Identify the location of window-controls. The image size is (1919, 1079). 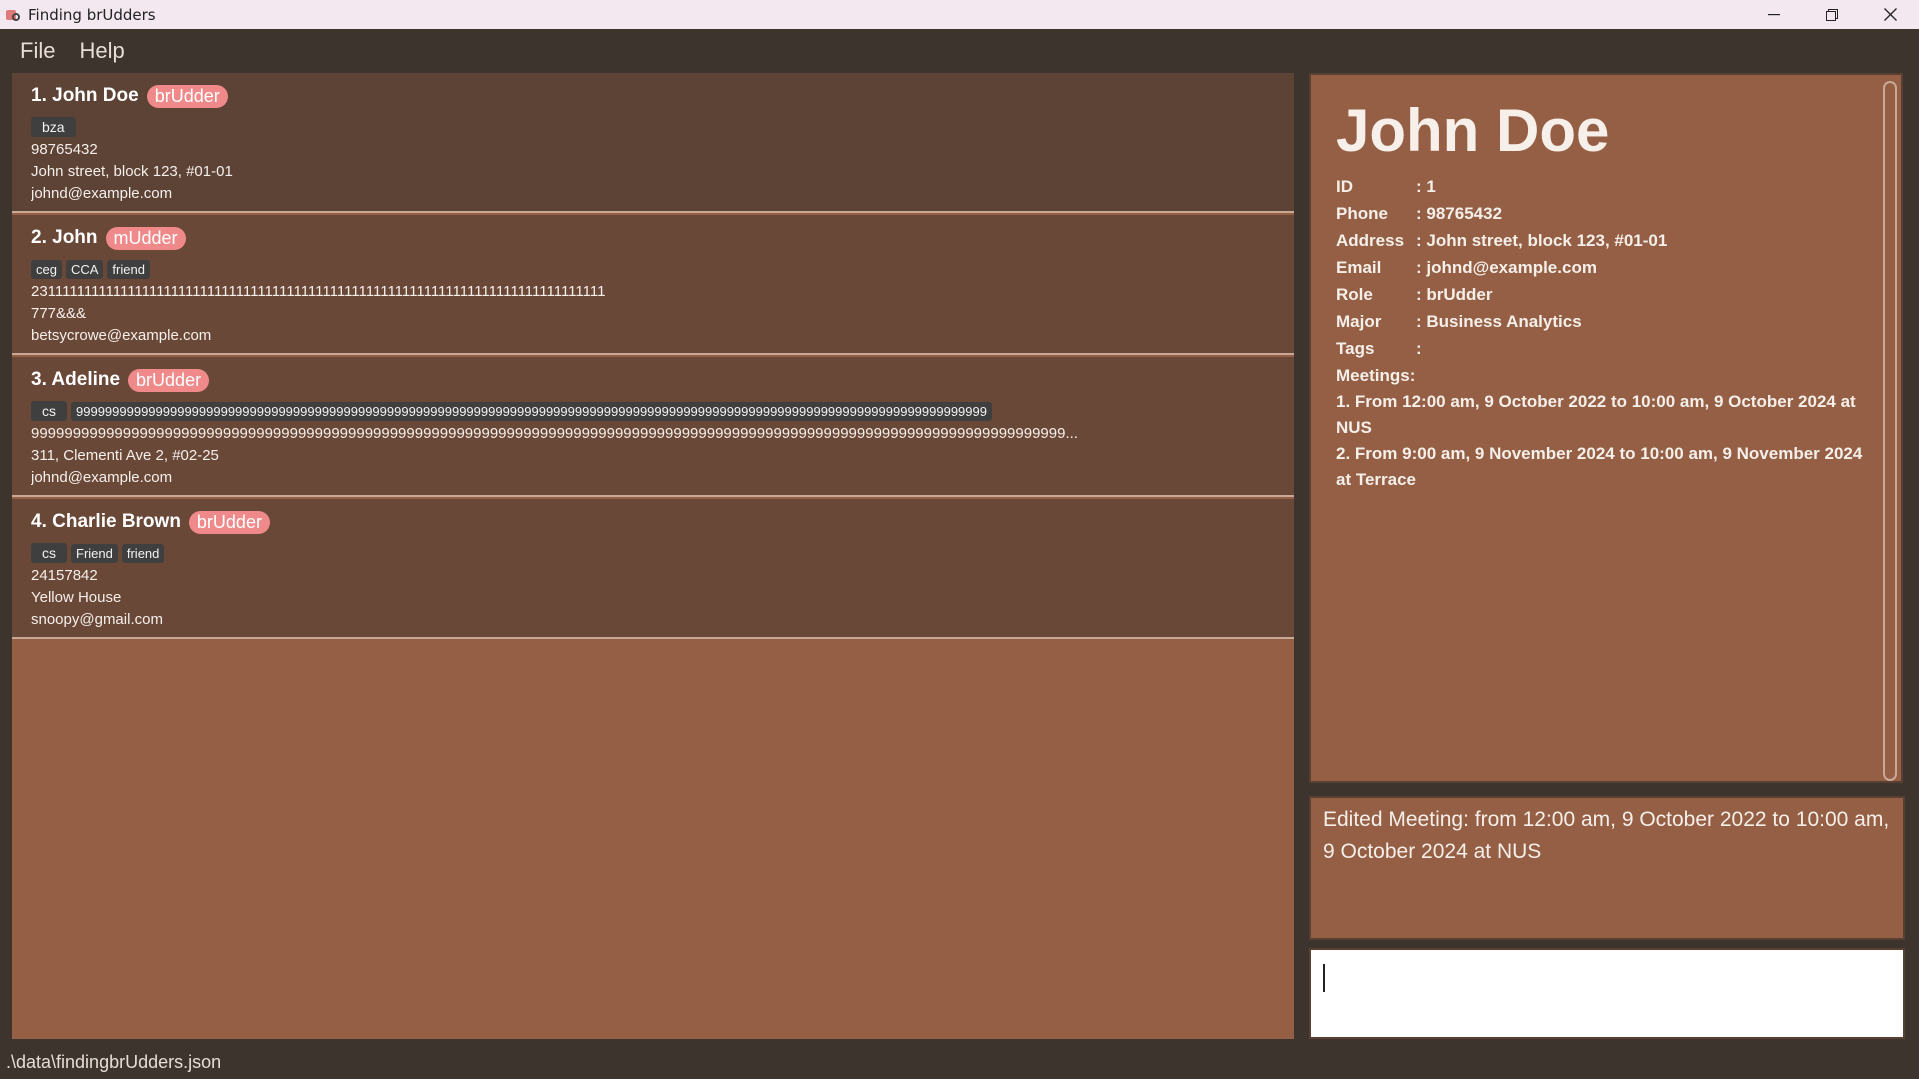
(1832, 14).